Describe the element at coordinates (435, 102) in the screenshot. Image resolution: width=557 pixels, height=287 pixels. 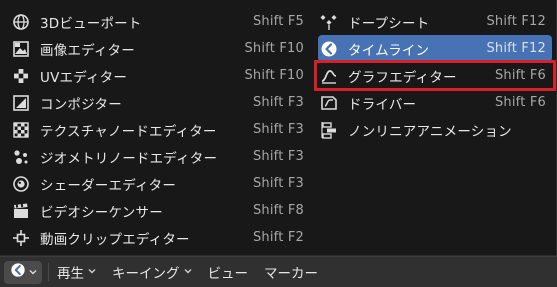
I see `menu-item-drivers: ドライバー Shift F6` at that location.